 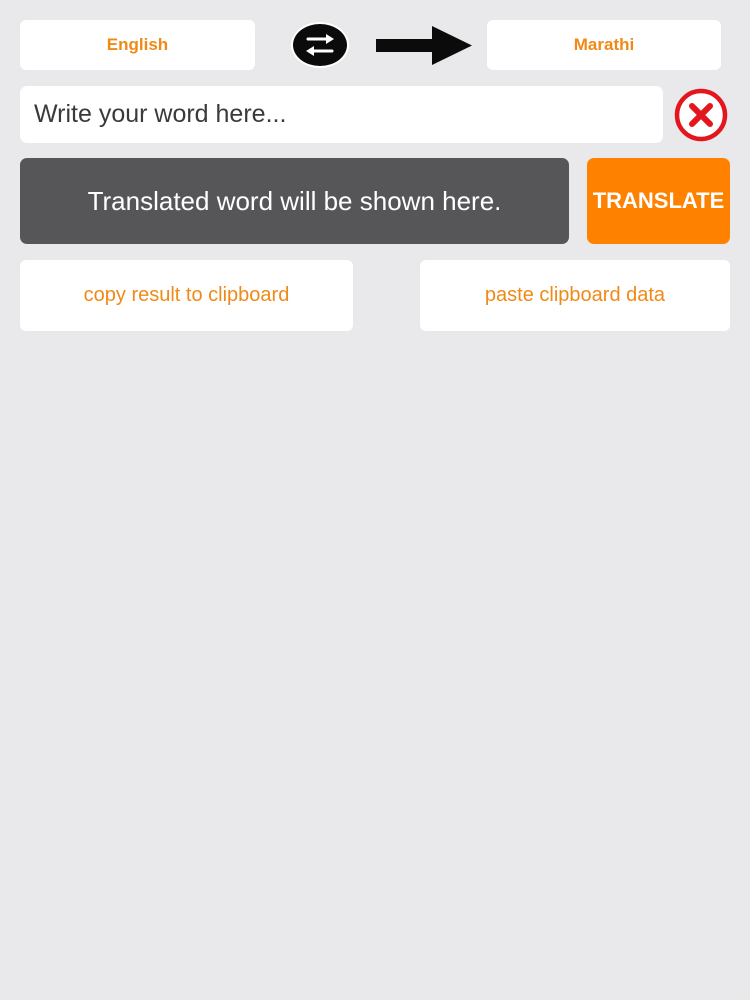 What do you see at coordinates (604, 45) in the screenshot?
I see `target-language-button: Marathi` at bounding box center [604, 45].